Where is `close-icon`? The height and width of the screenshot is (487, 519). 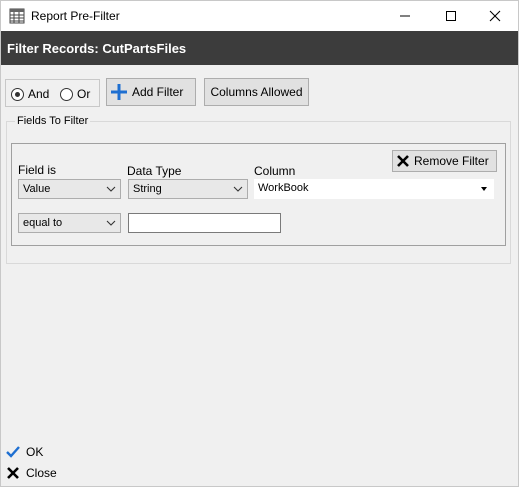
close-icon is located at coordinates (495, 16).